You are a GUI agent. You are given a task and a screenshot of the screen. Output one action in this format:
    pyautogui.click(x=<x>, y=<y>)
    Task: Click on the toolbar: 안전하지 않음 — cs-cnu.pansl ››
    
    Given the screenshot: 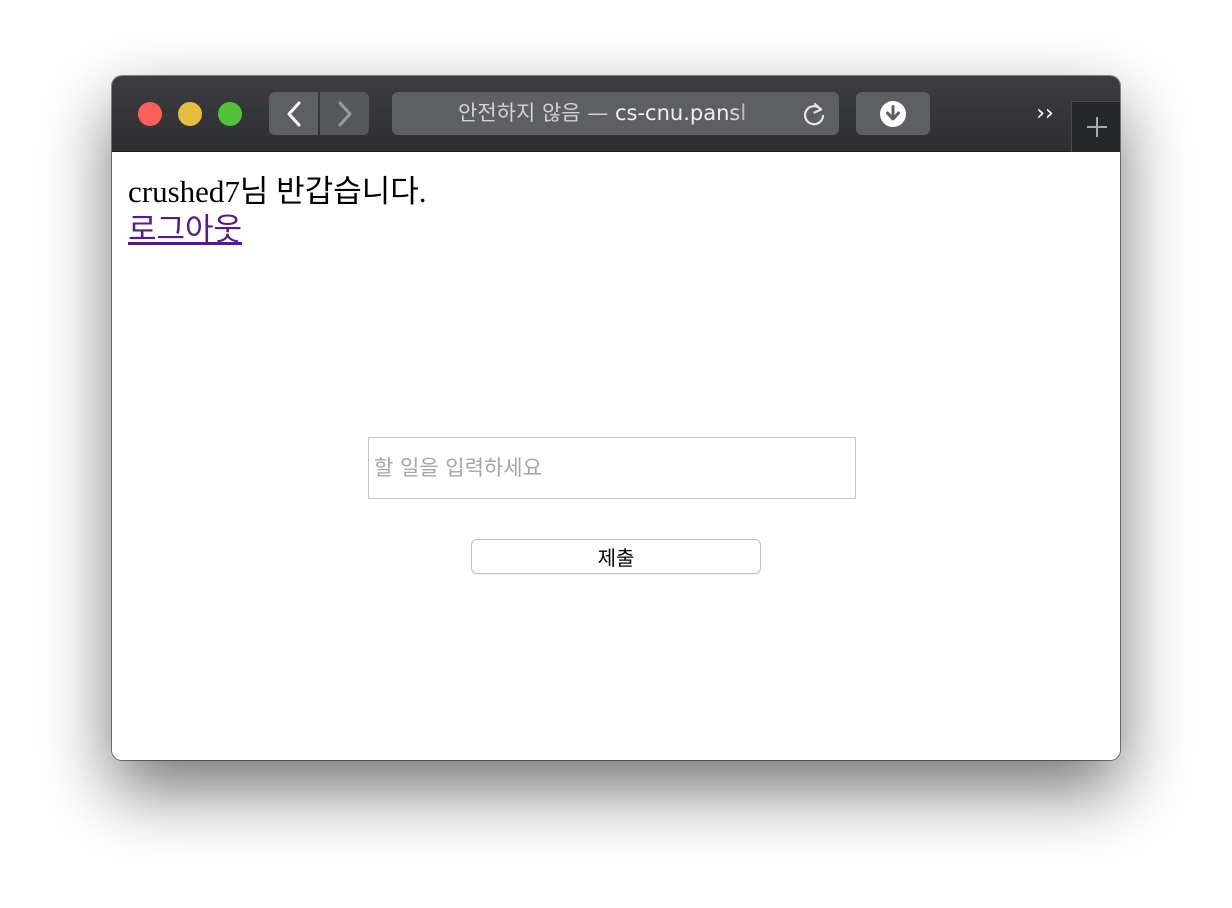 What is the action you would take?
    pyautogui.click(x=616, y=114)
    